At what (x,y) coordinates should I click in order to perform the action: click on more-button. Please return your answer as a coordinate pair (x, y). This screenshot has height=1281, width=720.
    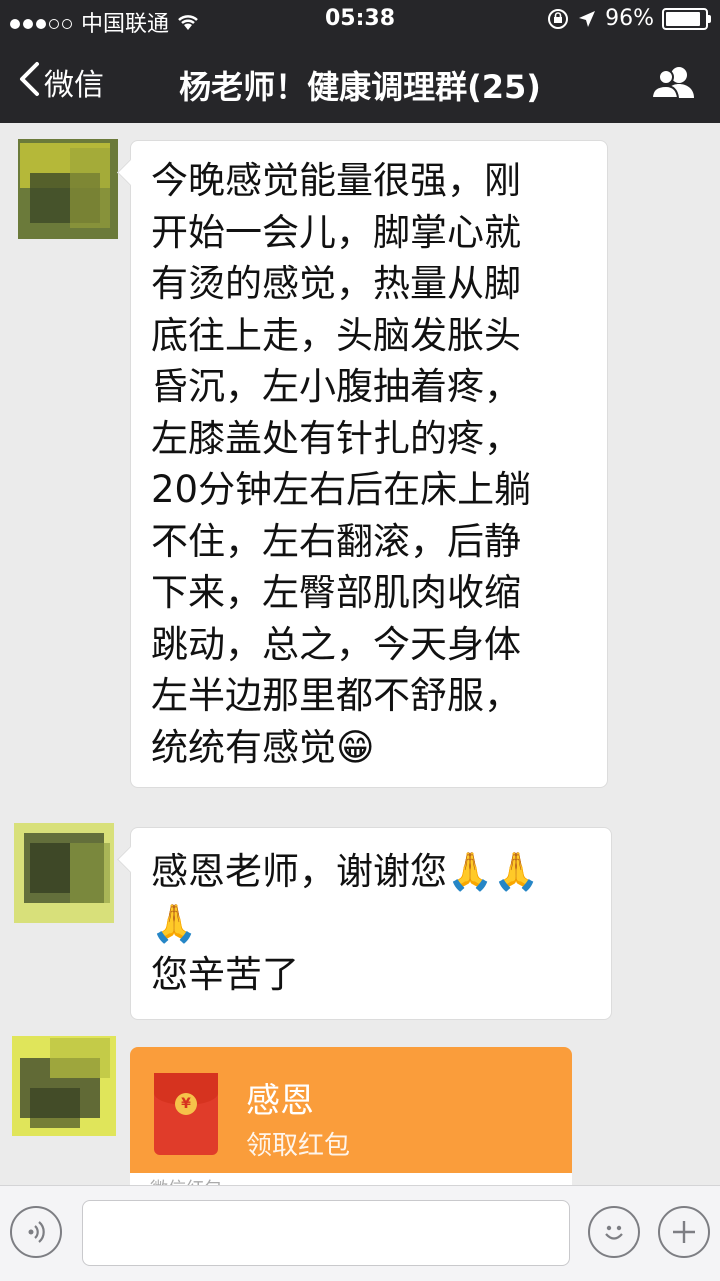
    Looking at the image, I should click on (684, 1232).